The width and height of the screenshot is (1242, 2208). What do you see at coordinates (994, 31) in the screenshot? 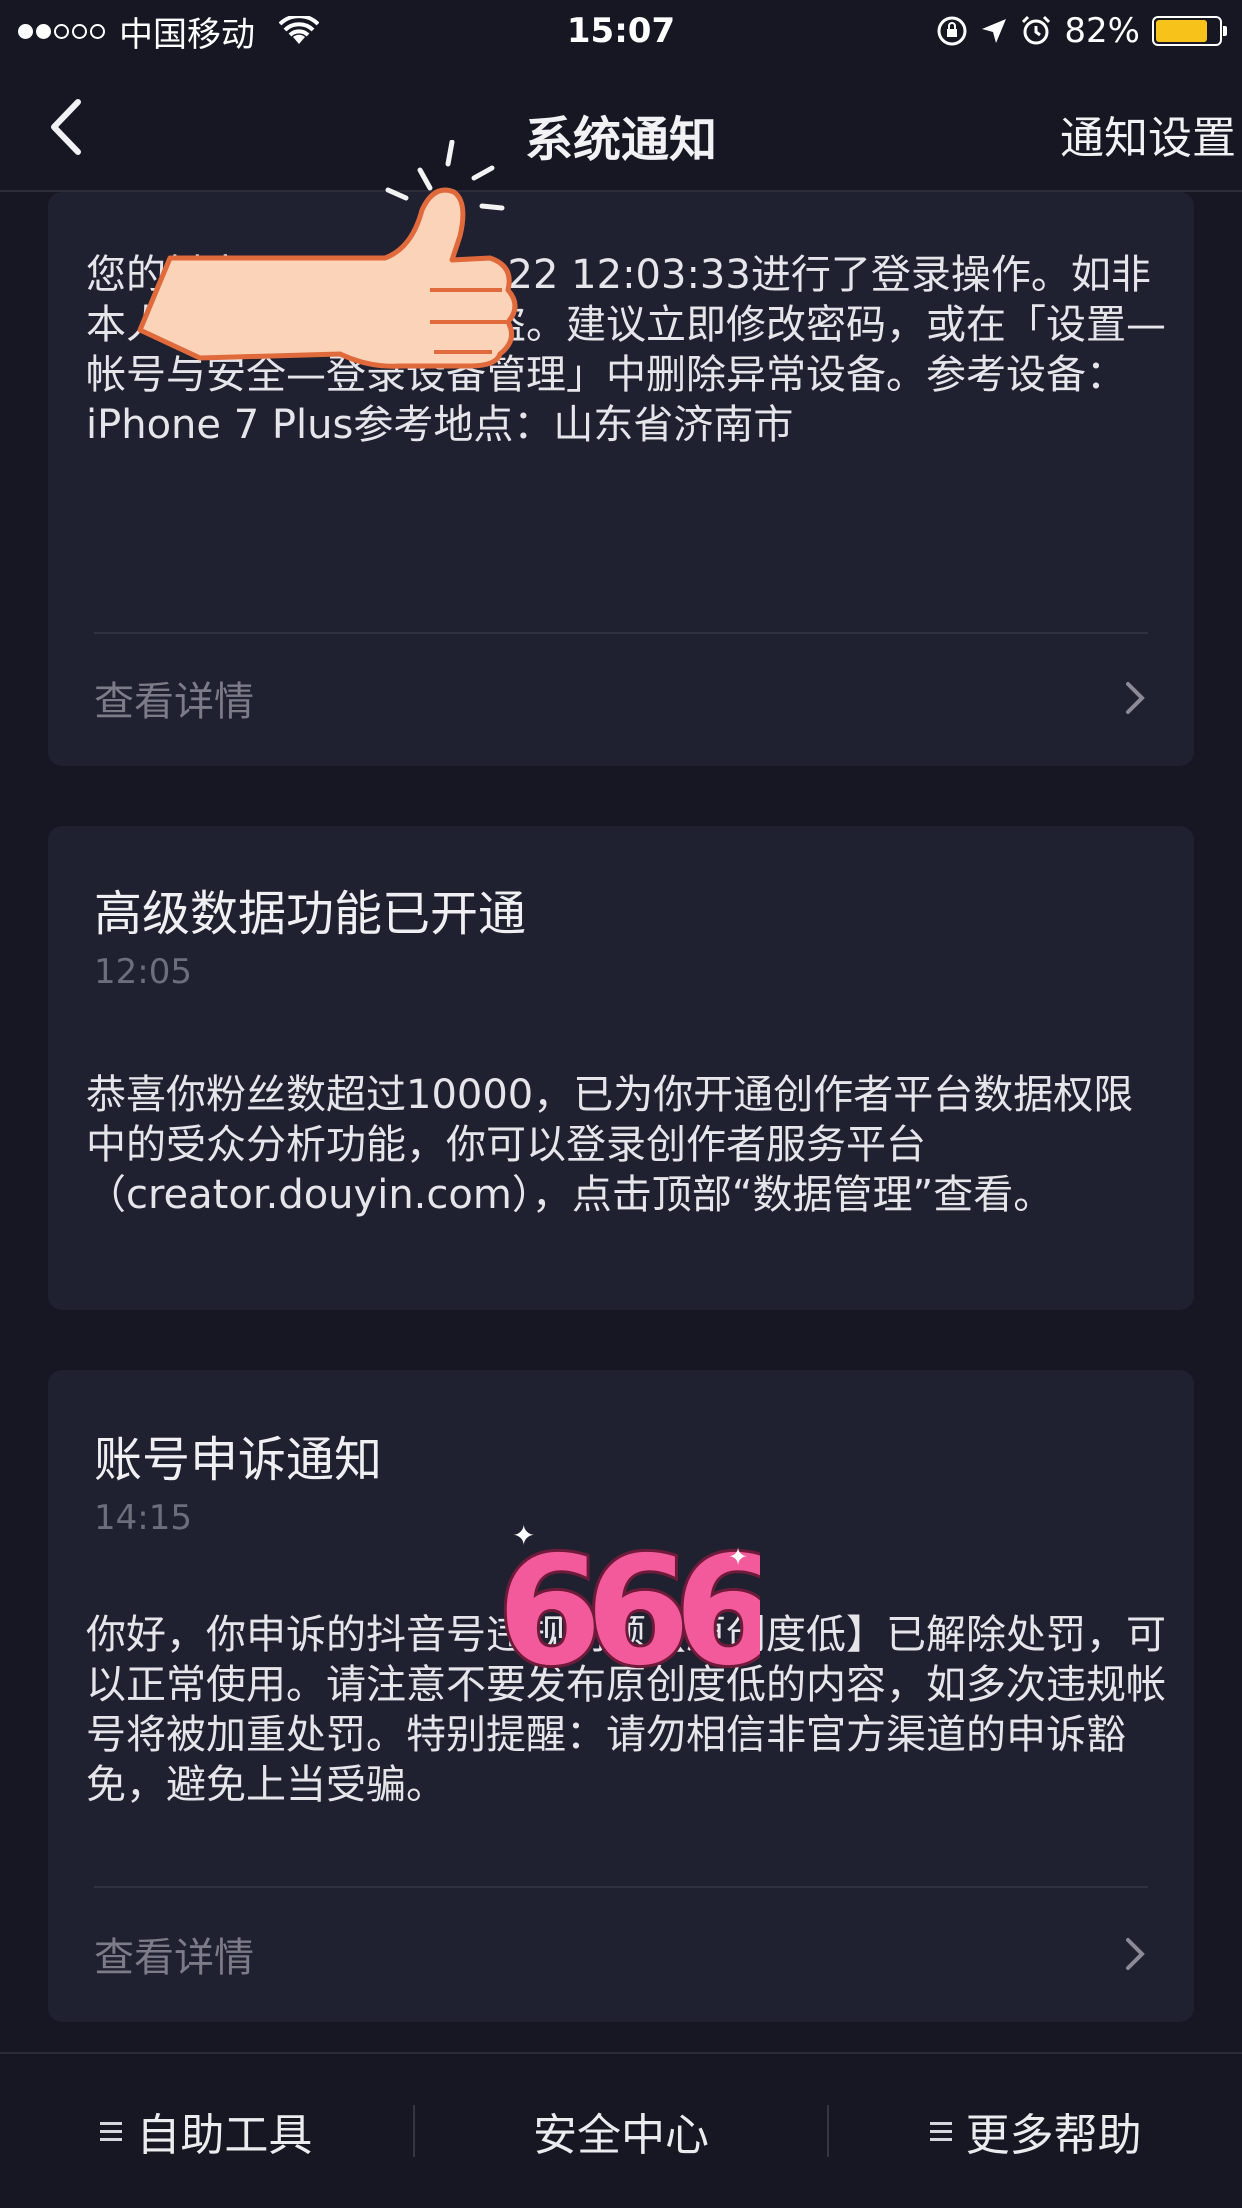
I see `location-arrow-icon` at bounding box center [994, 31].